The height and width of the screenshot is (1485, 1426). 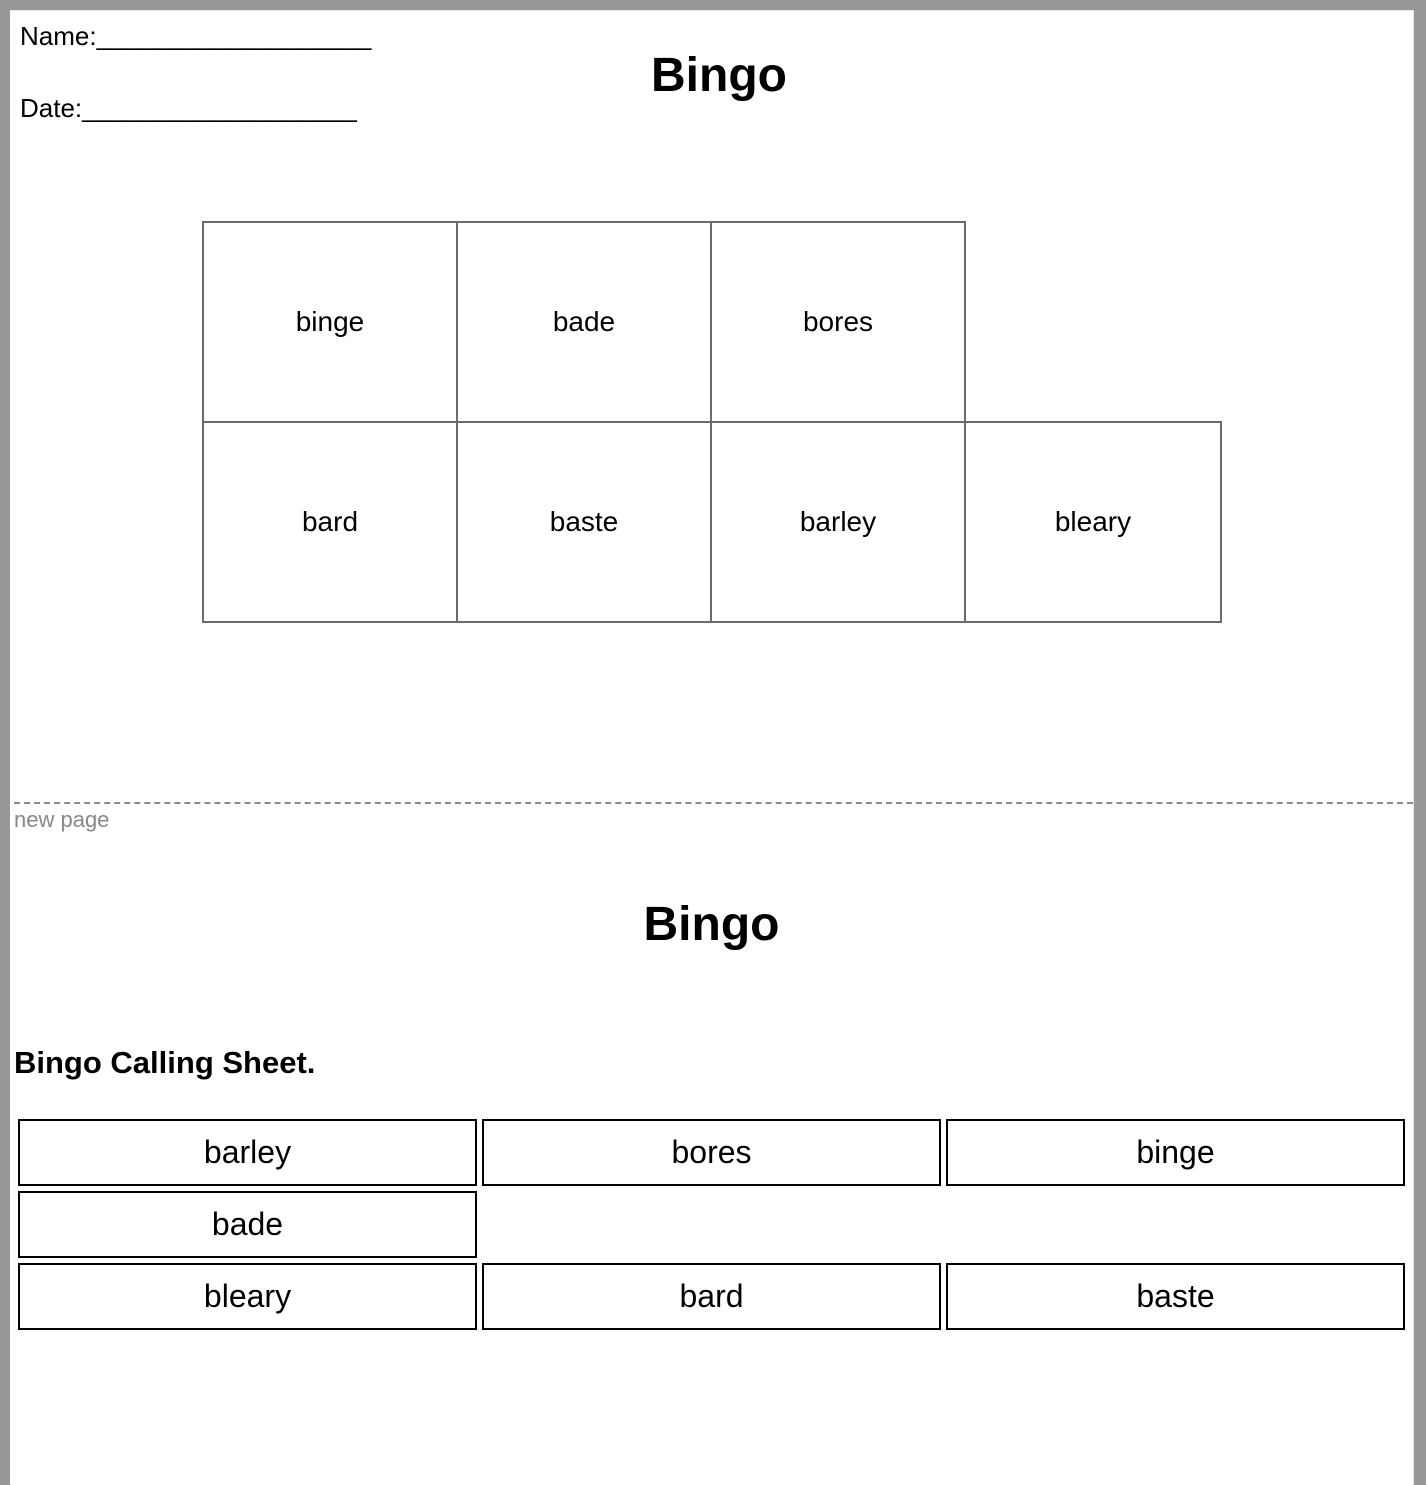 I want to click on page-break-label: new page, so click(x=62, y=819).